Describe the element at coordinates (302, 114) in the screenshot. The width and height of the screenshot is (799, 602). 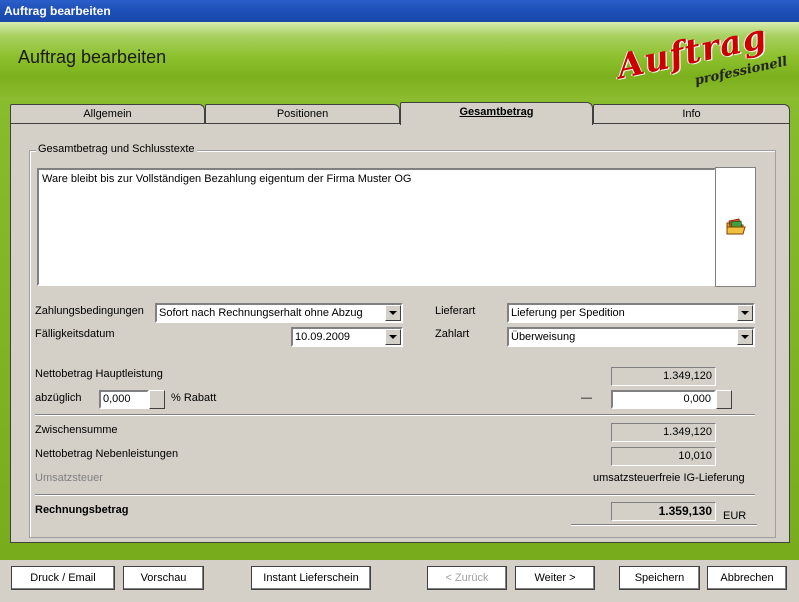
I see `tab-positionen: Positionen` at that location.